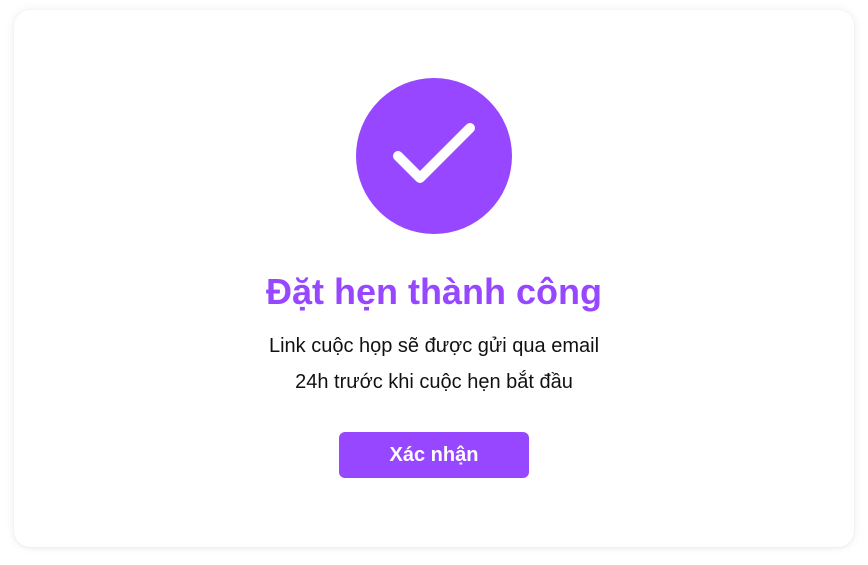 This screenshot has width=868, height=565. Describe the element at coordinates (434, 291) in the screenshot. I see `dialog-title: Đặt hẹn thành công` at that location.